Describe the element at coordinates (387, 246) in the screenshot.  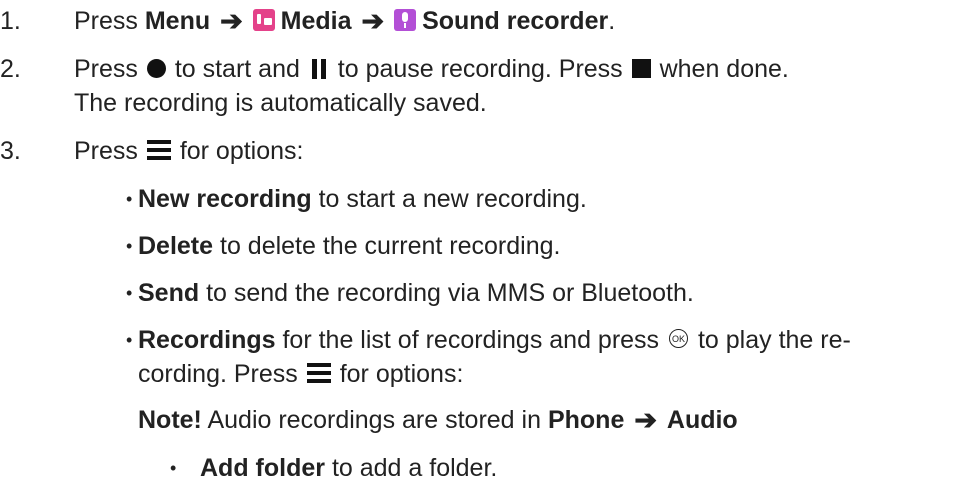
I see `option-description: to delete the current recording.` at that location.